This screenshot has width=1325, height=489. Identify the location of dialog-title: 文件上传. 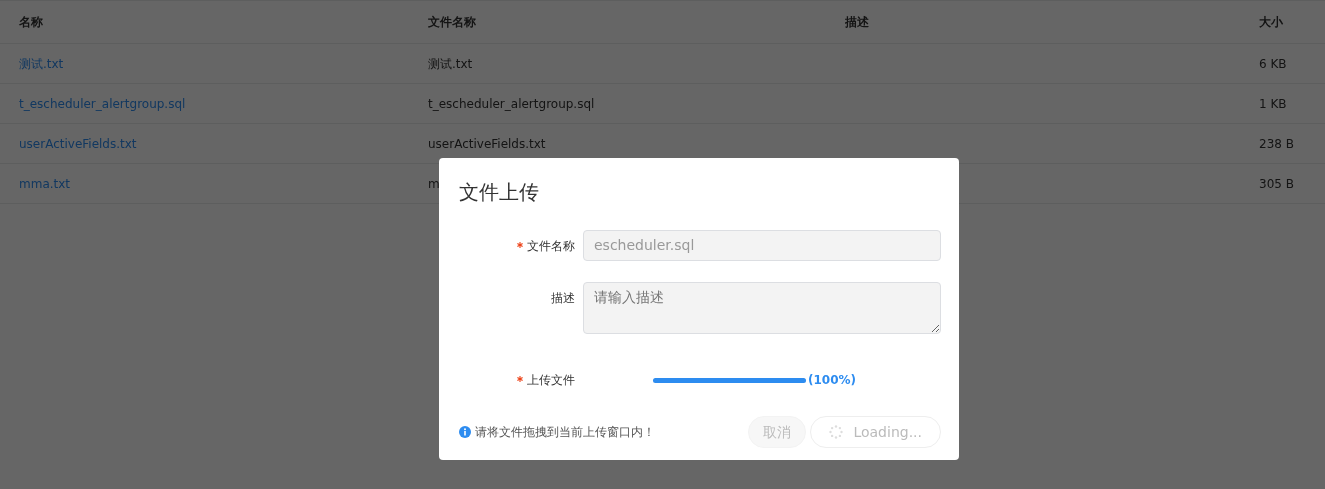
(499, 192).